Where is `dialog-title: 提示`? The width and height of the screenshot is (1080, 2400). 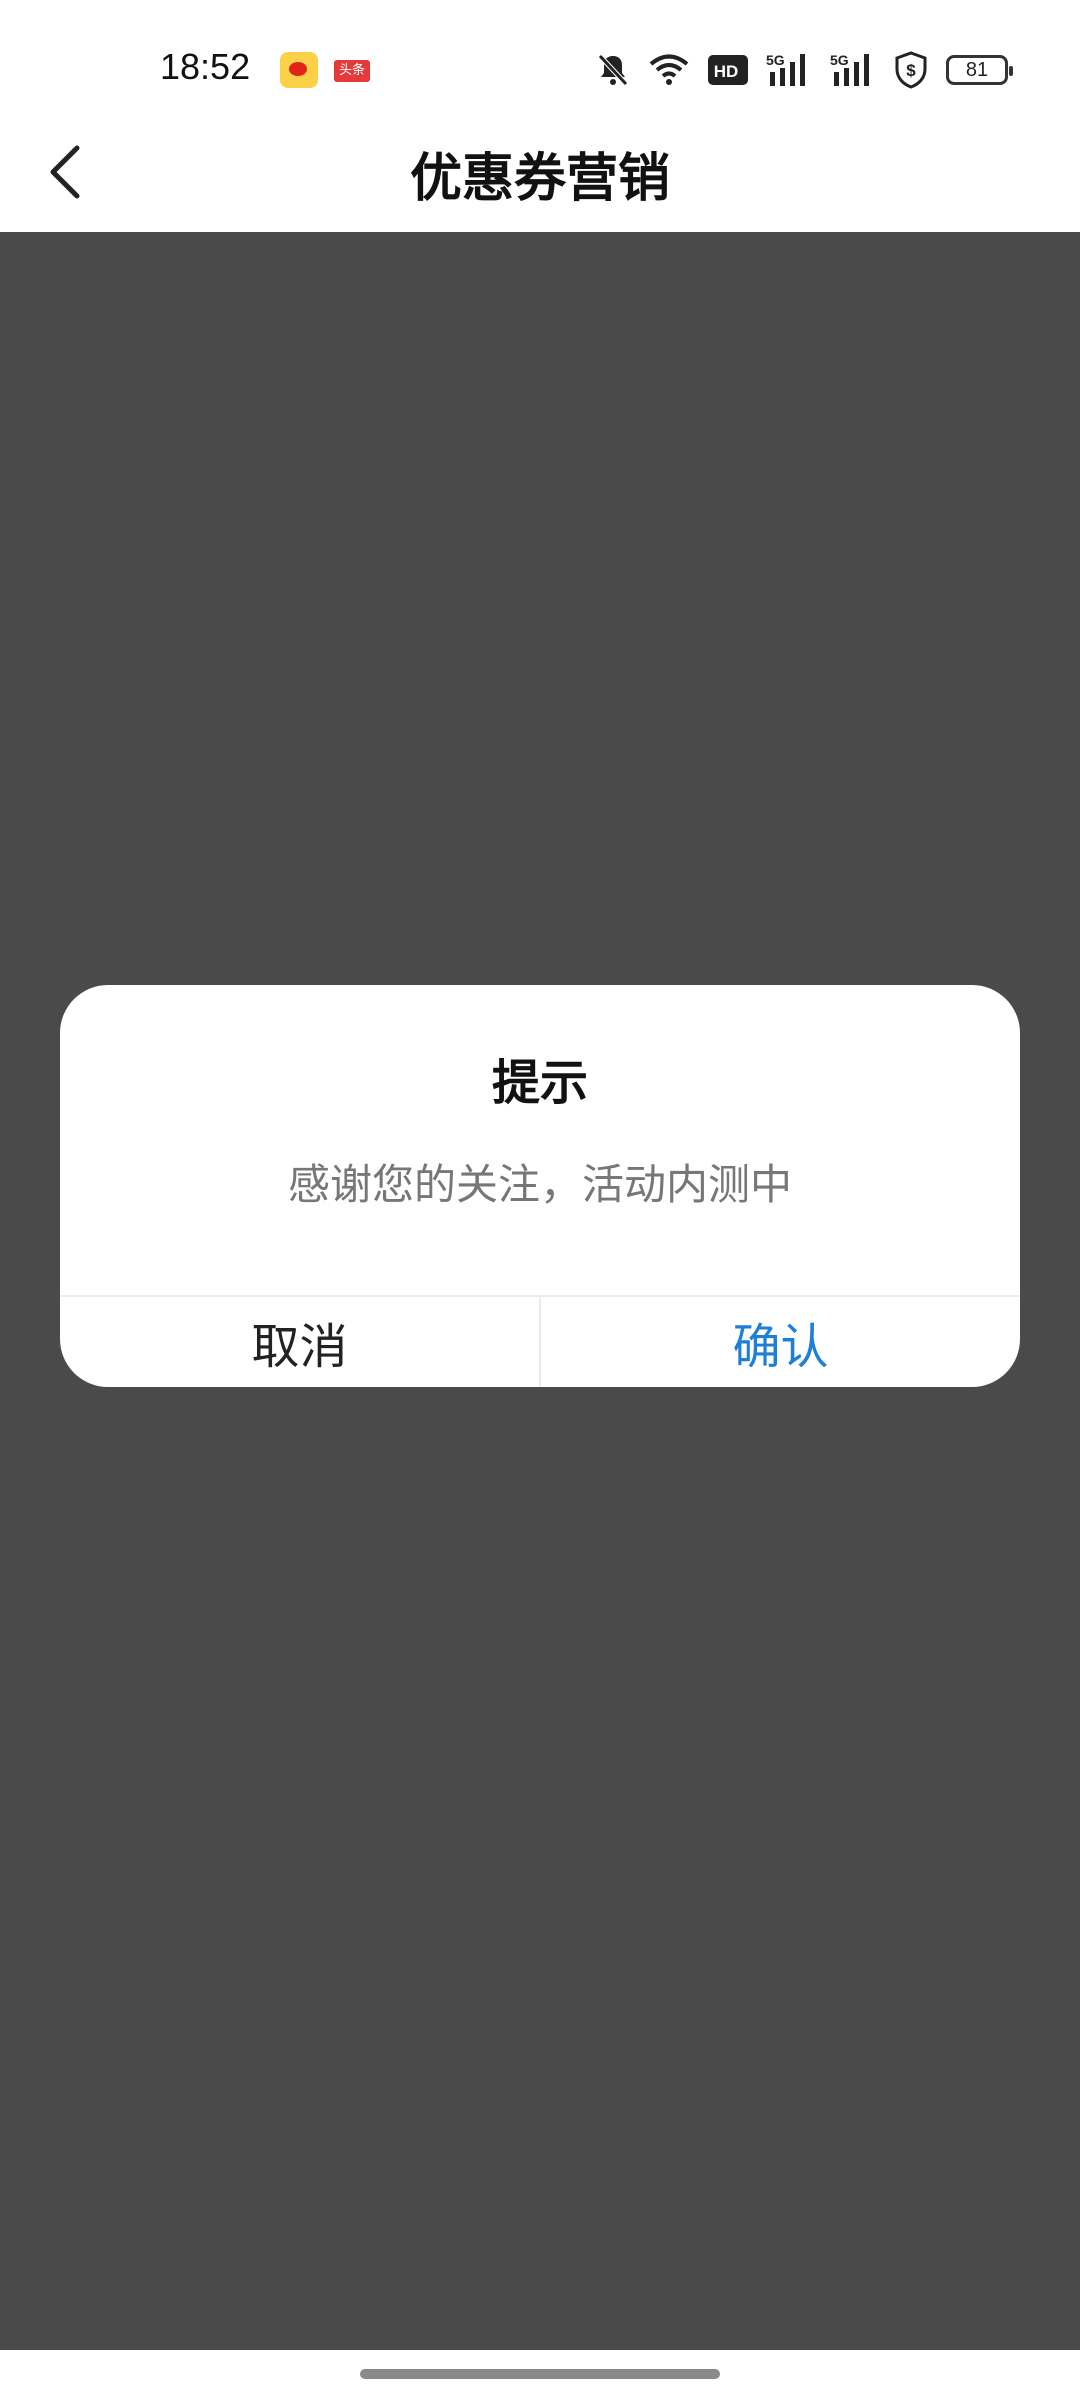 dialog-title: 提示 is located at coordinates (539, 1083).